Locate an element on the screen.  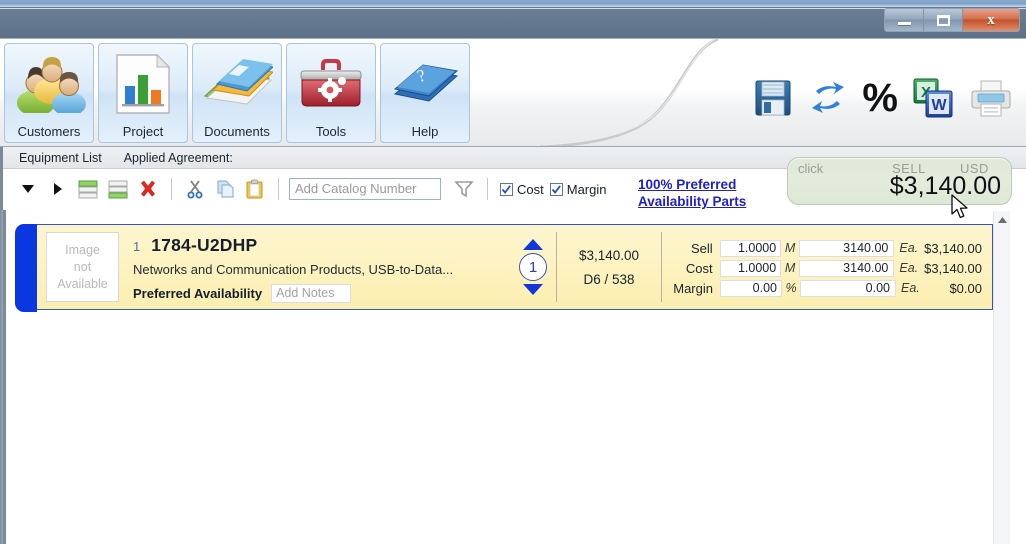
ribbon-label-tools: Tools is located at coordinates (331, 131).